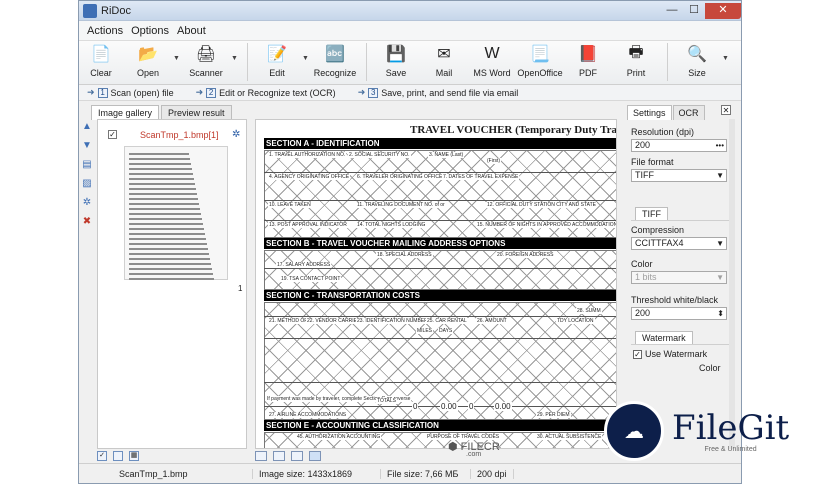  Describe the element at coordinates (87, 126) in the screenshot. I see `arrow-up-icon: ▲` at that location.